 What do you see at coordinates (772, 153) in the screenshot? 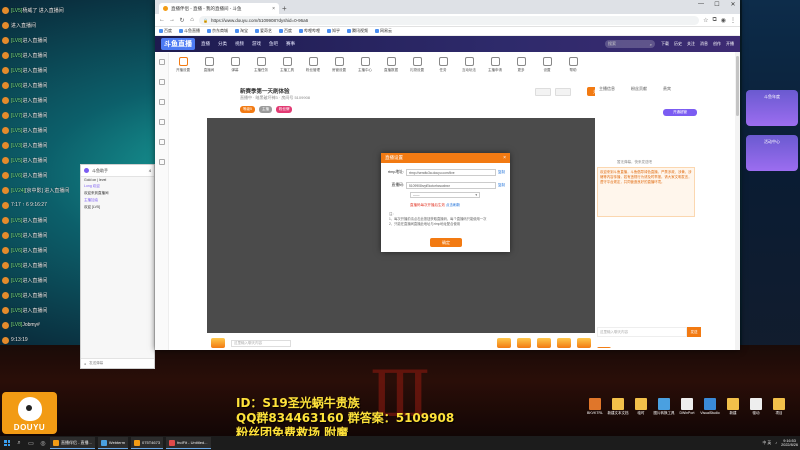
I see `banner-ad: 活动中心` at bounding box center [772, 153].